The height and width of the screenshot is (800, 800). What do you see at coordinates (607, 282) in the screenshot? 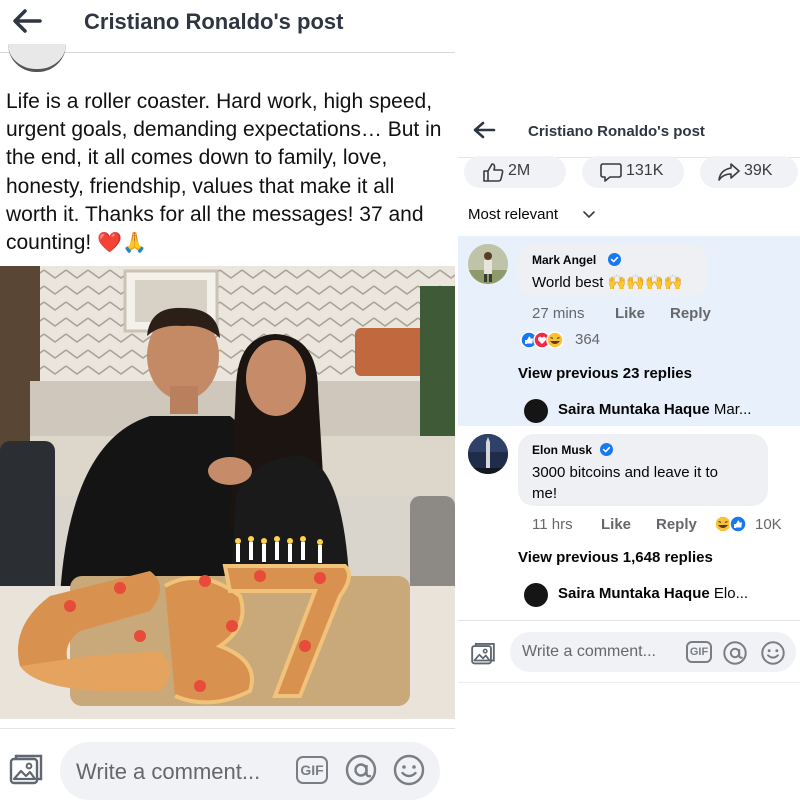
I see `comment-text: World best 🙌🙌🙌🙌` at bounding box center [607, 282].